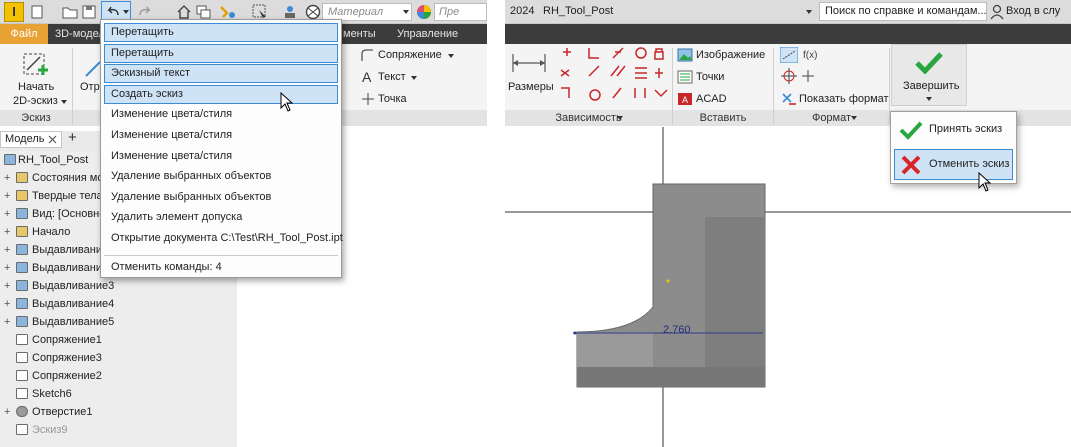 This screenshot has width=1071, height=447. Describe the element at coordinates (70, 12) in the screenshot. I see `open-folder-icon` at that location.